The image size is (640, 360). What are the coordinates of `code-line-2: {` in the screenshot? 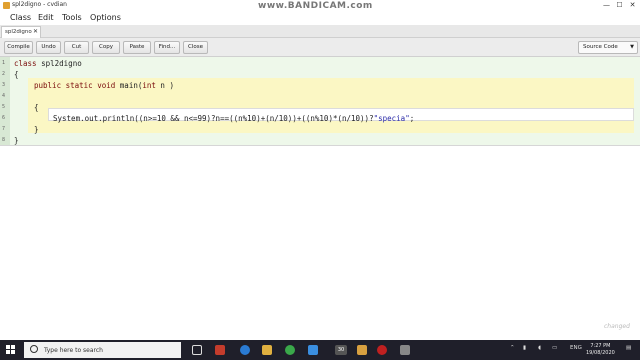 It's located at (16, 74).